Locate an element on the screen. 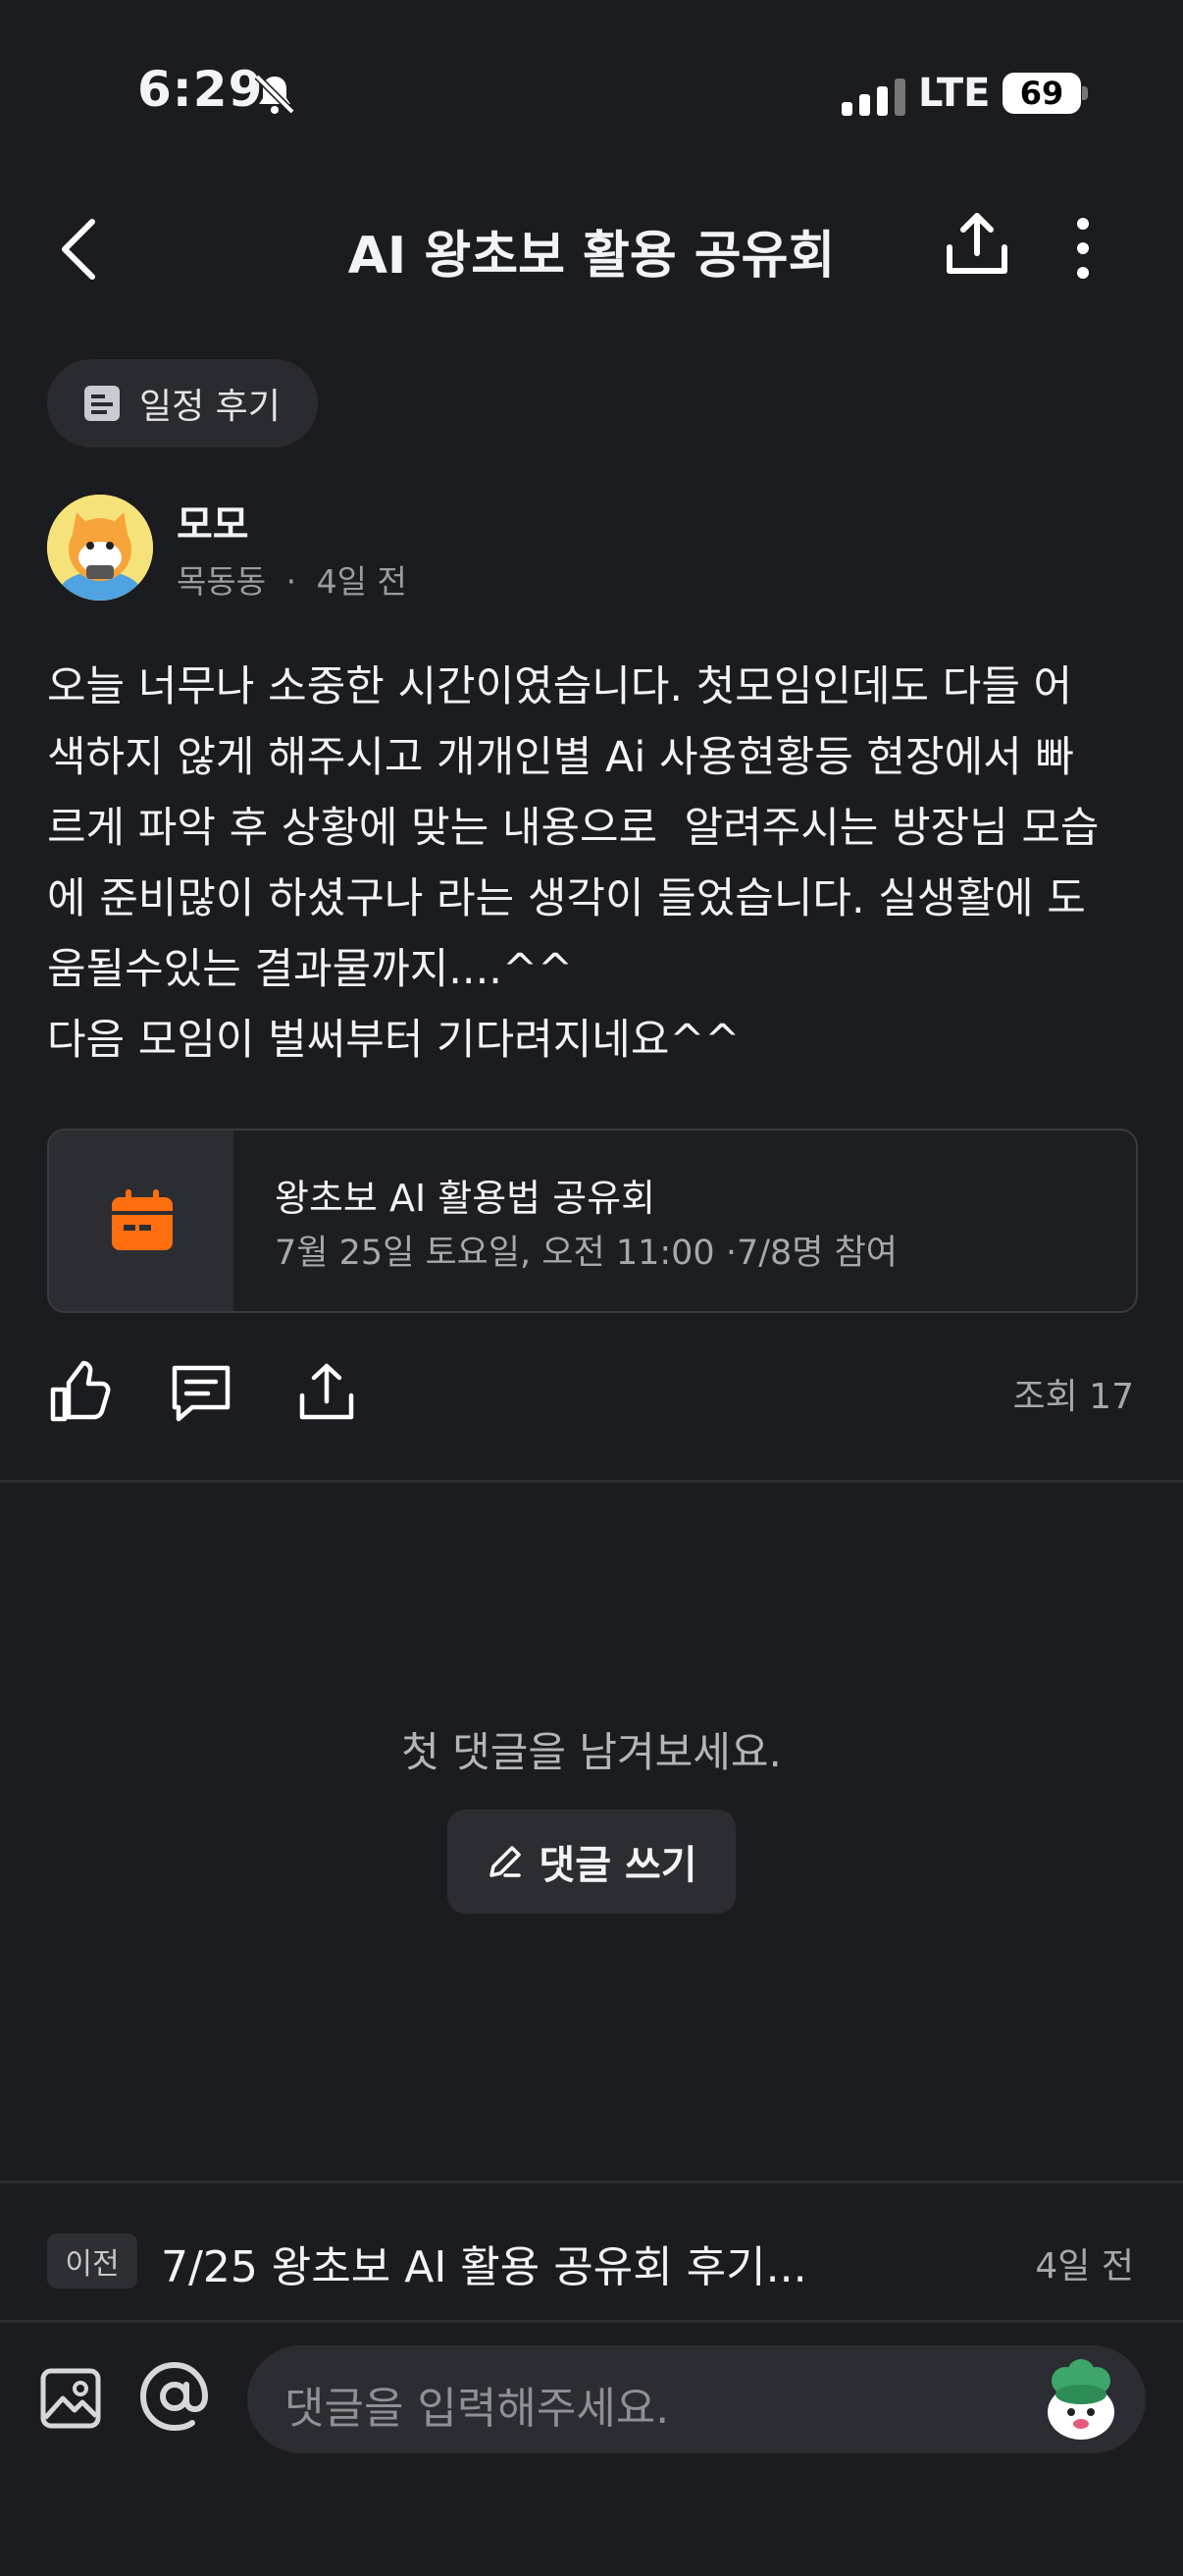  author-location: 목동동 is located at coordinates (222, 581).